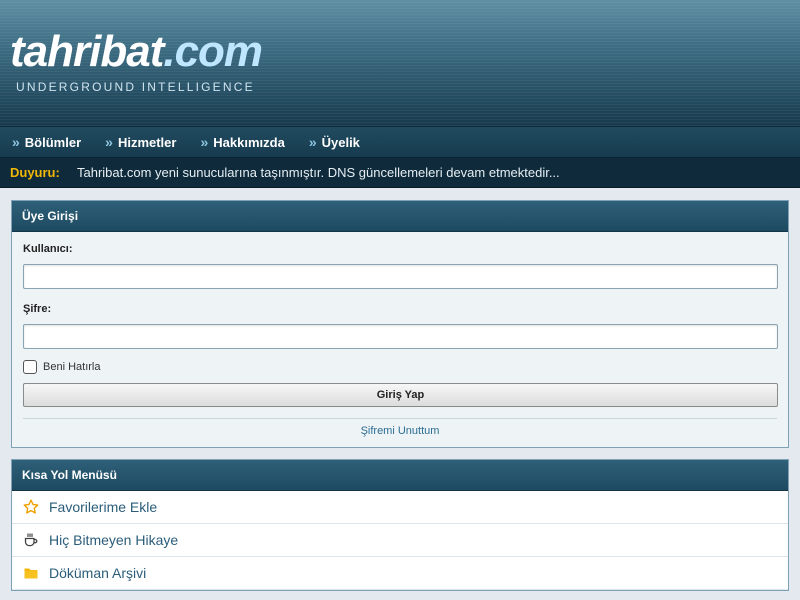 The width and height of the screenshot is (800, 600). Describe the element at coordinates (249, 142) in the screenshot. I see `nav-item-label: Hakkımızda` at that location.